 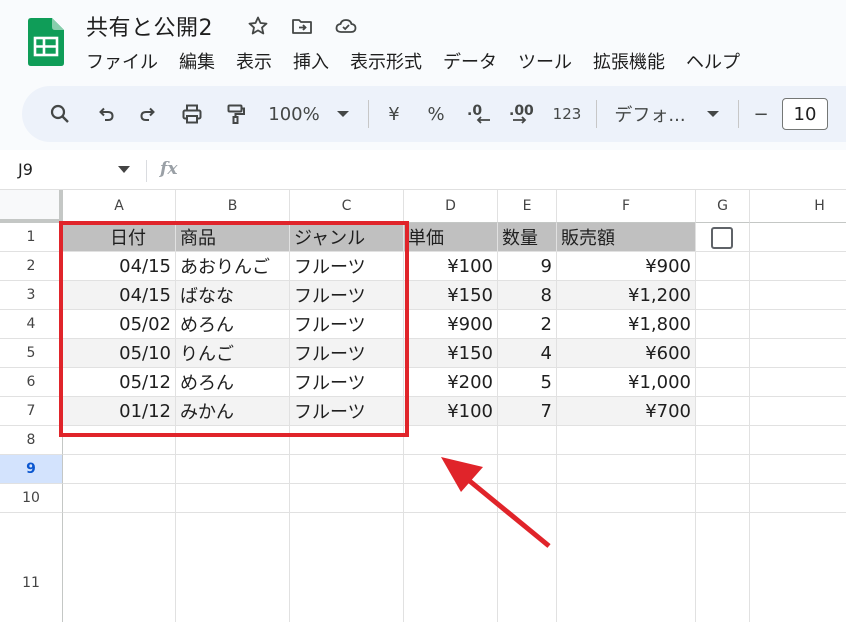 I want to click on column-header-b: B, so click(x=233, y=206).